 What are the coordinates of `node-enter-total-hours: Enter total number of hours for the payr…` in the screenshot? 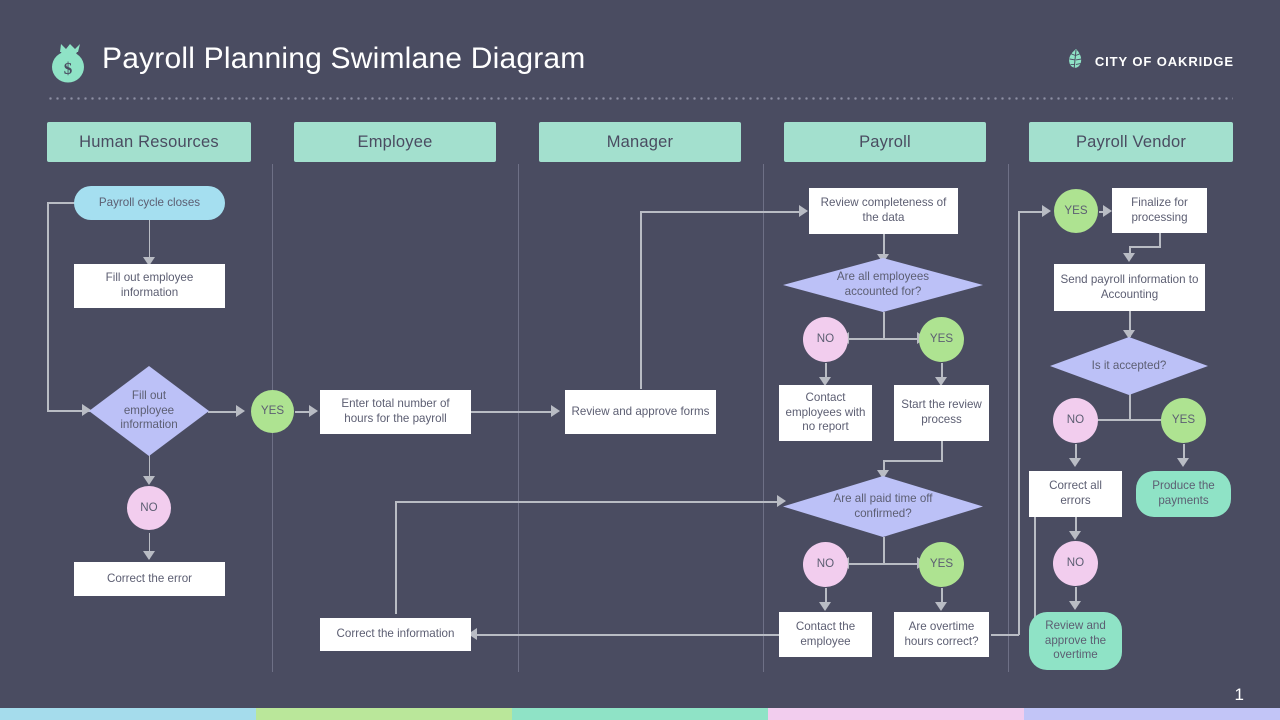 It's located at (395, 412).